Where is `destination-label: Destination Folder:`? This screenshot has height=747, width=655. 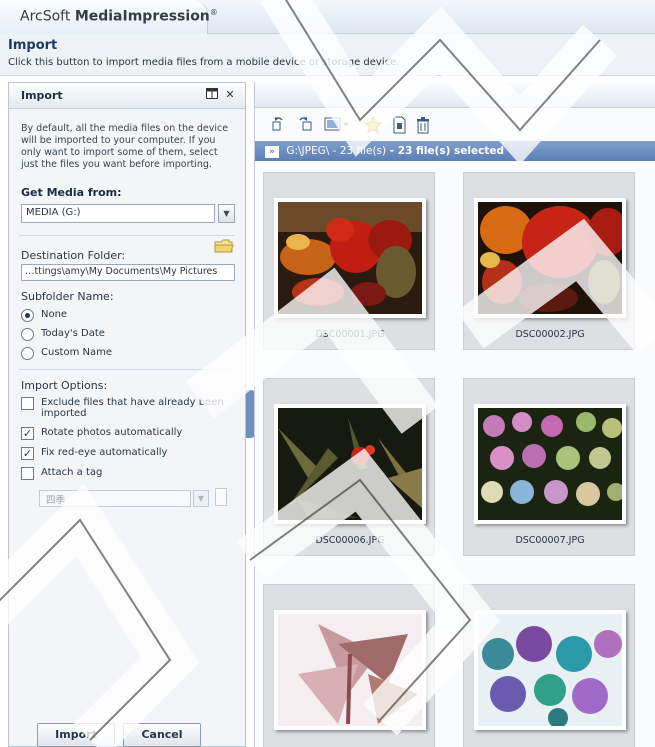 destination-label: Destination Folder: is located at coordinates (73, 255).